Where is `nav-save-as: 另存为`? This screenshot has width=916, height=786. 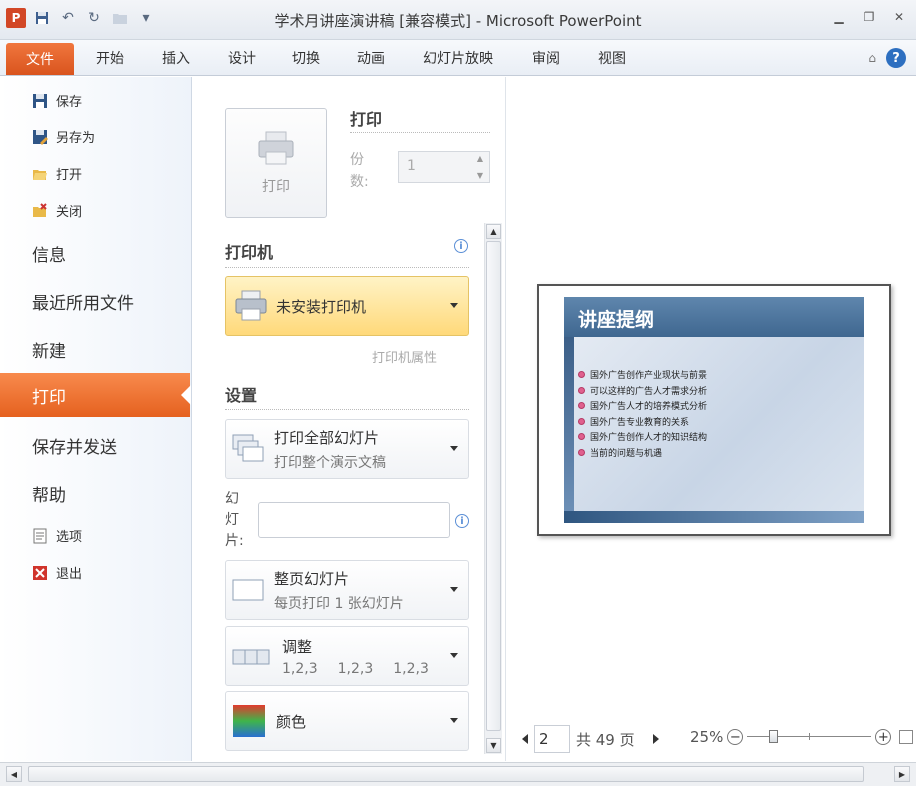 nav-save-as: 另存为 is located at coordinates (63, 136).